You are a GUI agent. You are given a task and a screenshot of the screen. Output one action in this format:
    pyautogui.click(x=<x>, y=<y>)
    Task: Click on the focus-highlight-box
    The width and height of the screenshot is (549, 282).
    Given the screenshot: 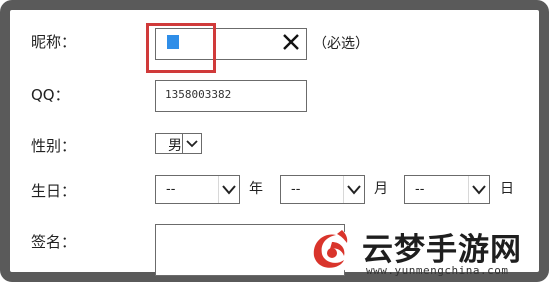 What is the action you would take?
    pyautogui.click(x=181, y=48)
    